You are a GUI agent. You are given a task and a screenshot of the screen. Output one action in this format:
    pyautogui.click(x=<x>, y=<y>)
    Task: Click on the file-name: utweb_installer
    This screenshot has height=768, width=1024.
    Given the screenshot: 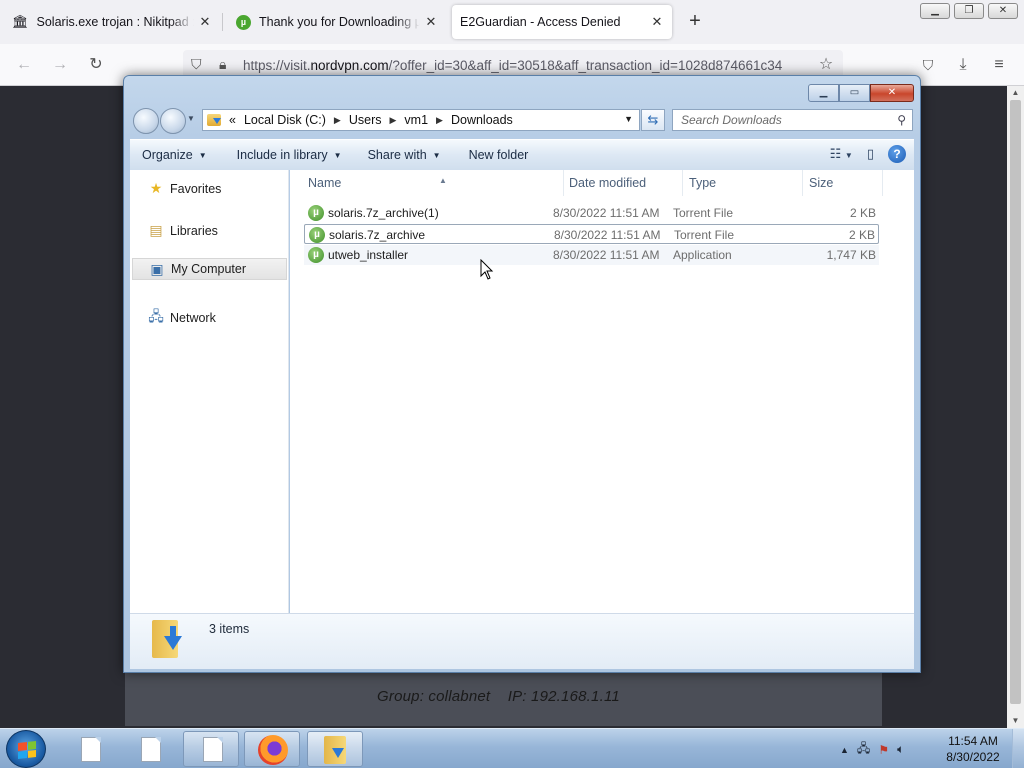 What is the action you would take?
    pyautogui.click(x=368, y=255)
    